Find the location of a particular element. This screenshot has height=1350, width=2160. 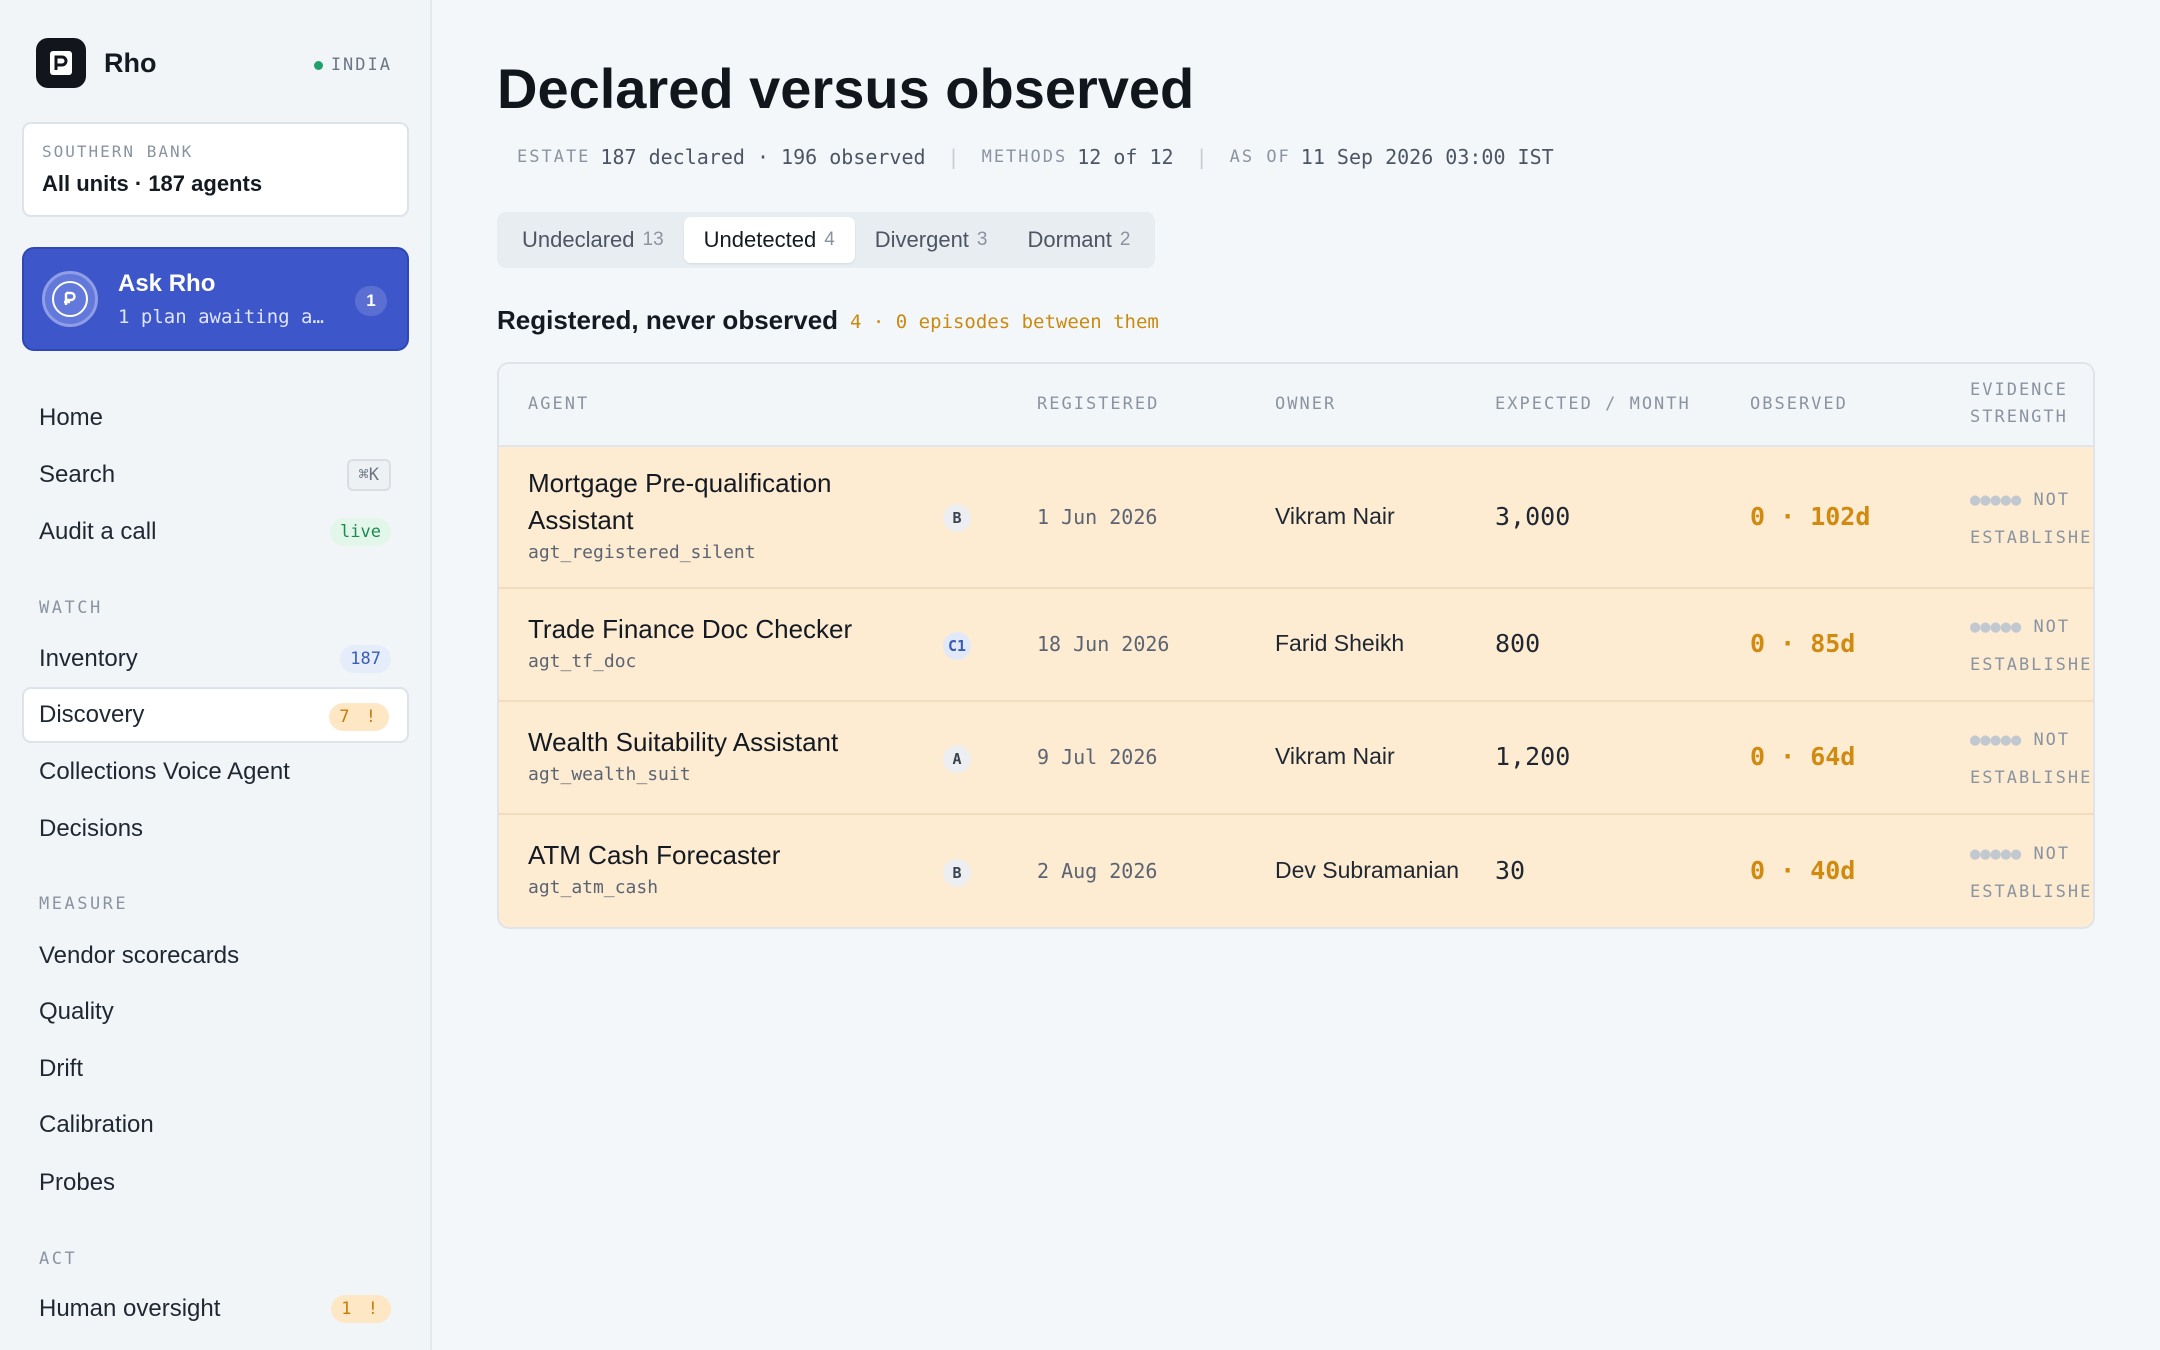

registered-date: 1 Jun 2026 is located at coordinates (1097, 517).